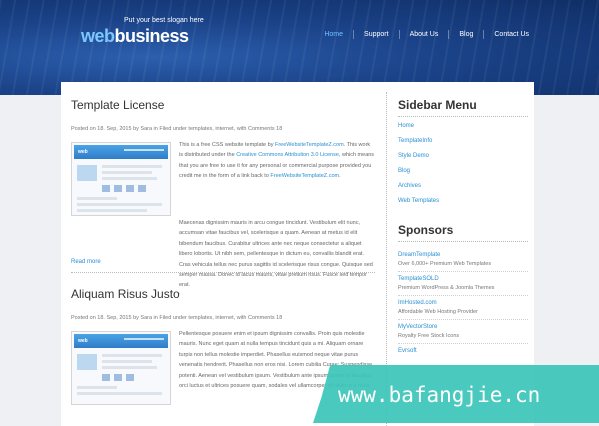  I want to click on link-creative-commons: Creative Commons Attribution 3.0 License, so click(287, 155).